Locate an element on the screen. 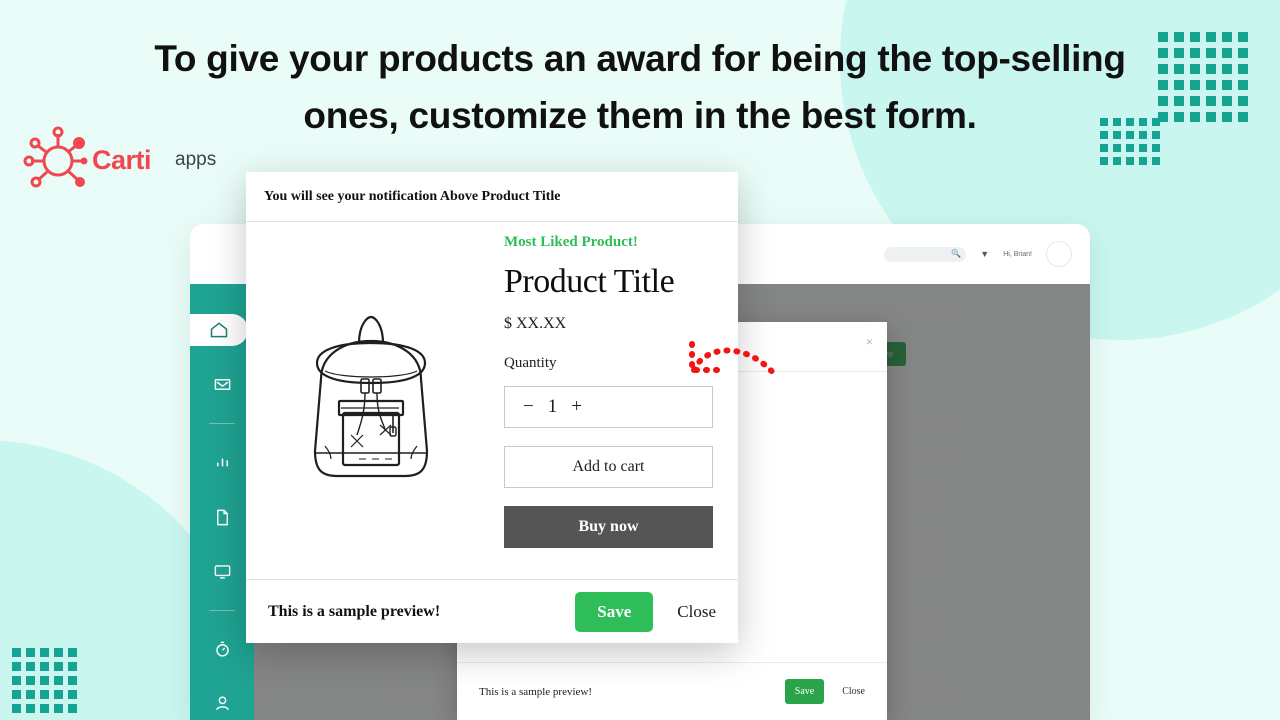 This screenshot has width=1280, height=720. buy-now-button: Buy now is located at coordinates (608, 527).